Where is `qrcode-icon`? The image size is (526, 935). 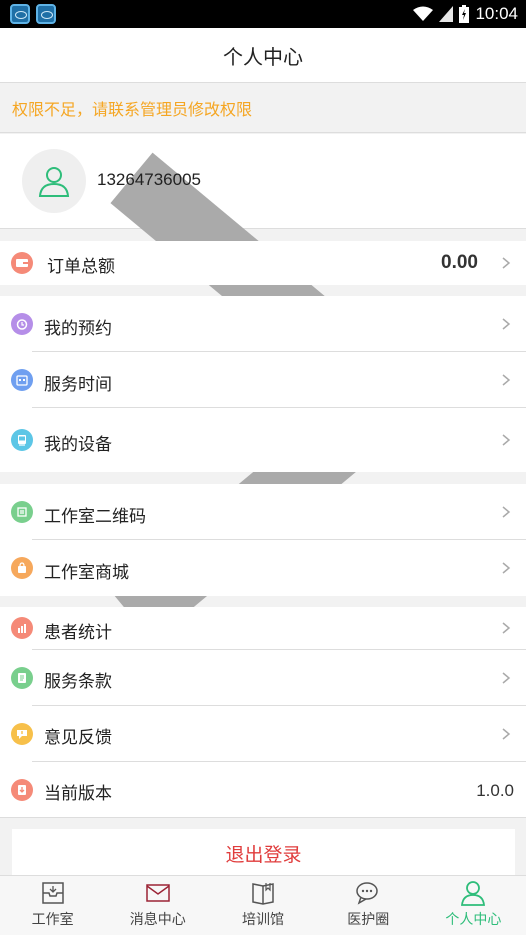 qrcode-icon is located at coordinates (22, 512).